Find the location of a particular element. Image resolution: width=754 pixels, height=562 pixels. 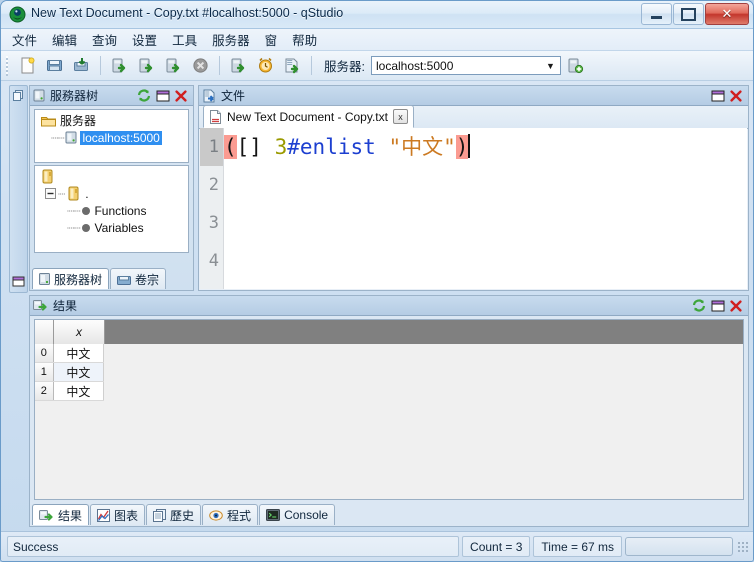

export-icon is located at coordinates (292, 65).